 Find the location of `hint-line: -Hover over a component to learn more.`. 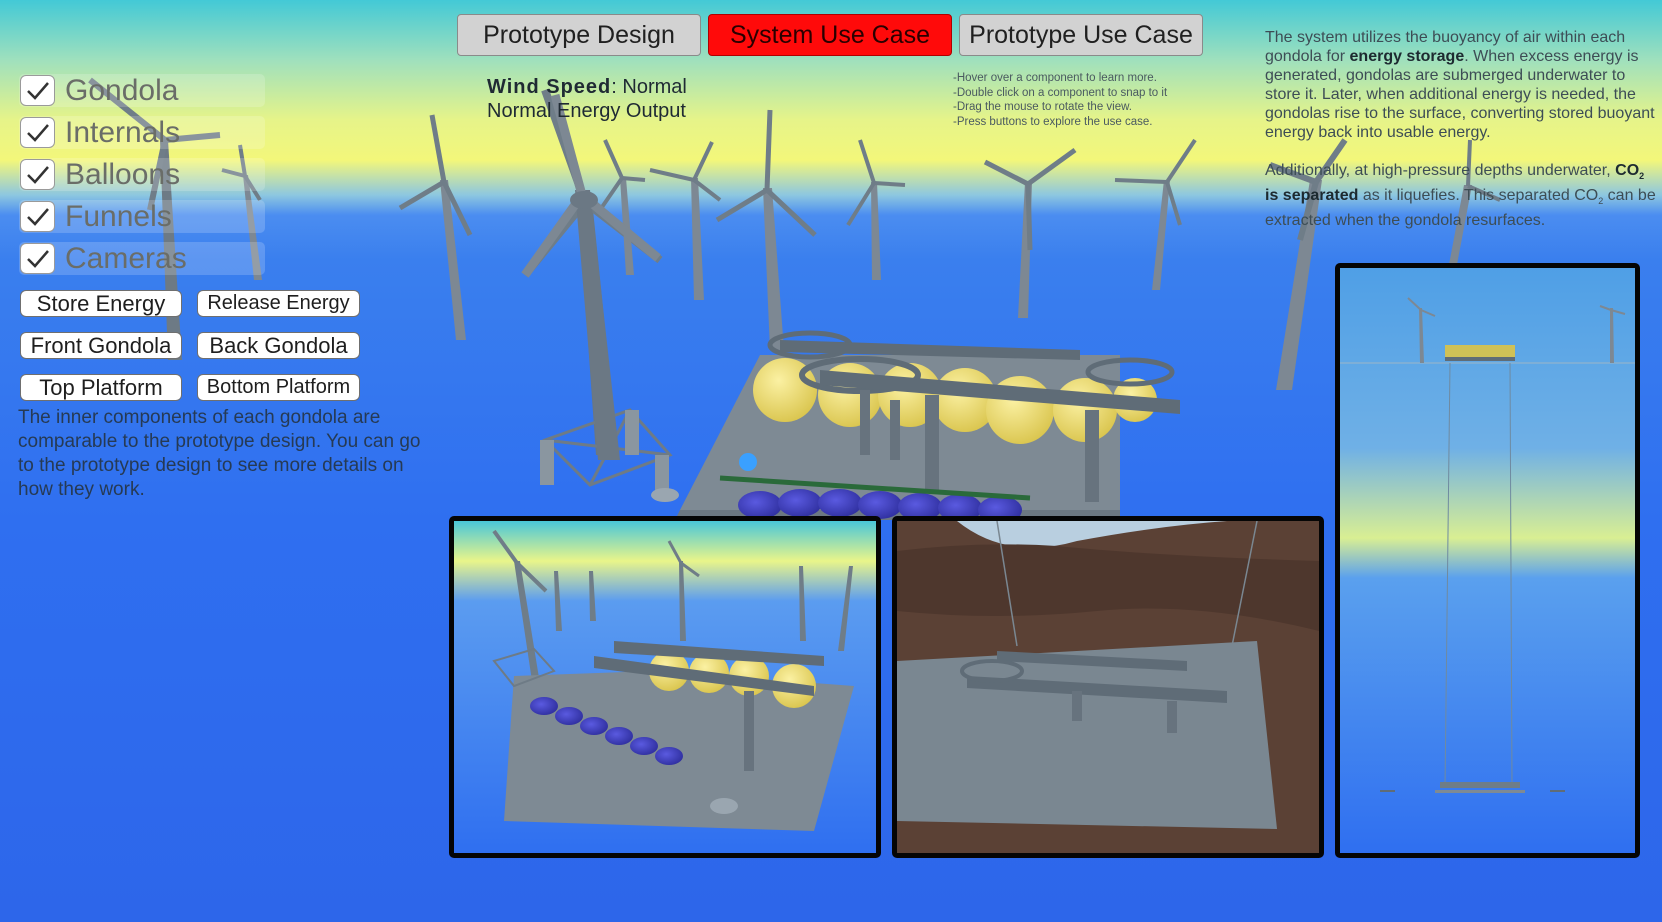

hint-line: -Hover over a component to learn more. is located at coordinates (1055, 78).